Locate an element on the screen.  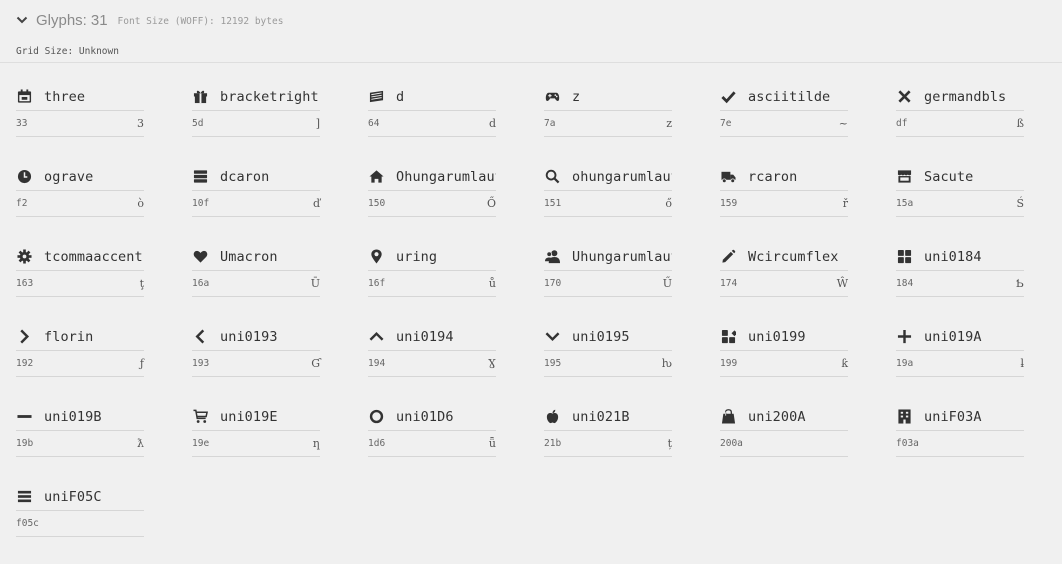
glyph-cell: uni021B 21b ț is located at coordinates (608, 430).